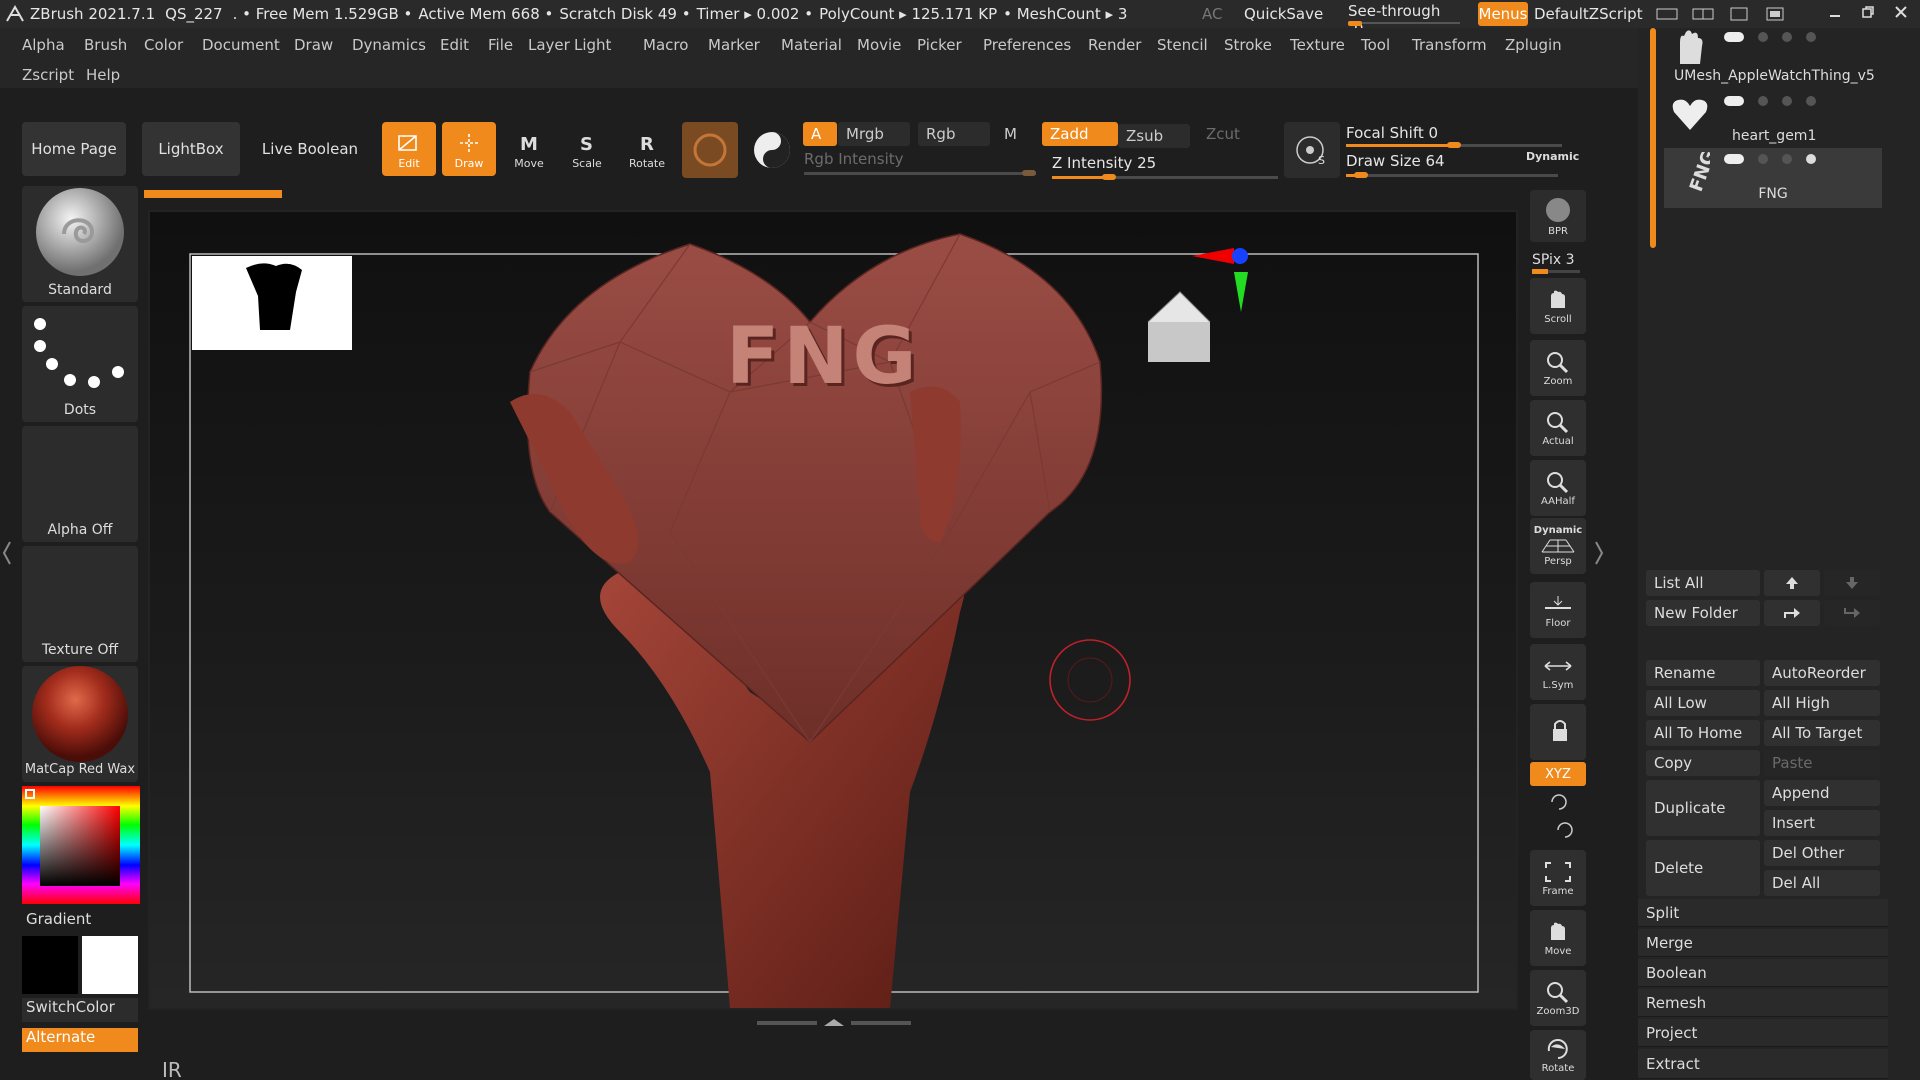 This screenshot has height=1080, width=1920. What do you see at coordinates (1558, 938) in the screenshot?
I see `move-view-button: Move` at bounding box center [1558, 938].